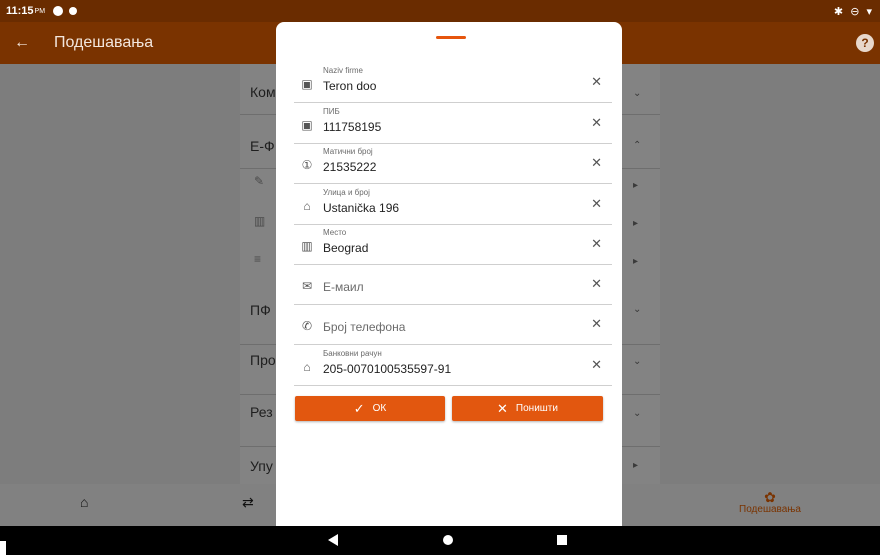  I want to click on pib-field: ▣ ПИБ 111758195 ✕, so click(453, 124).